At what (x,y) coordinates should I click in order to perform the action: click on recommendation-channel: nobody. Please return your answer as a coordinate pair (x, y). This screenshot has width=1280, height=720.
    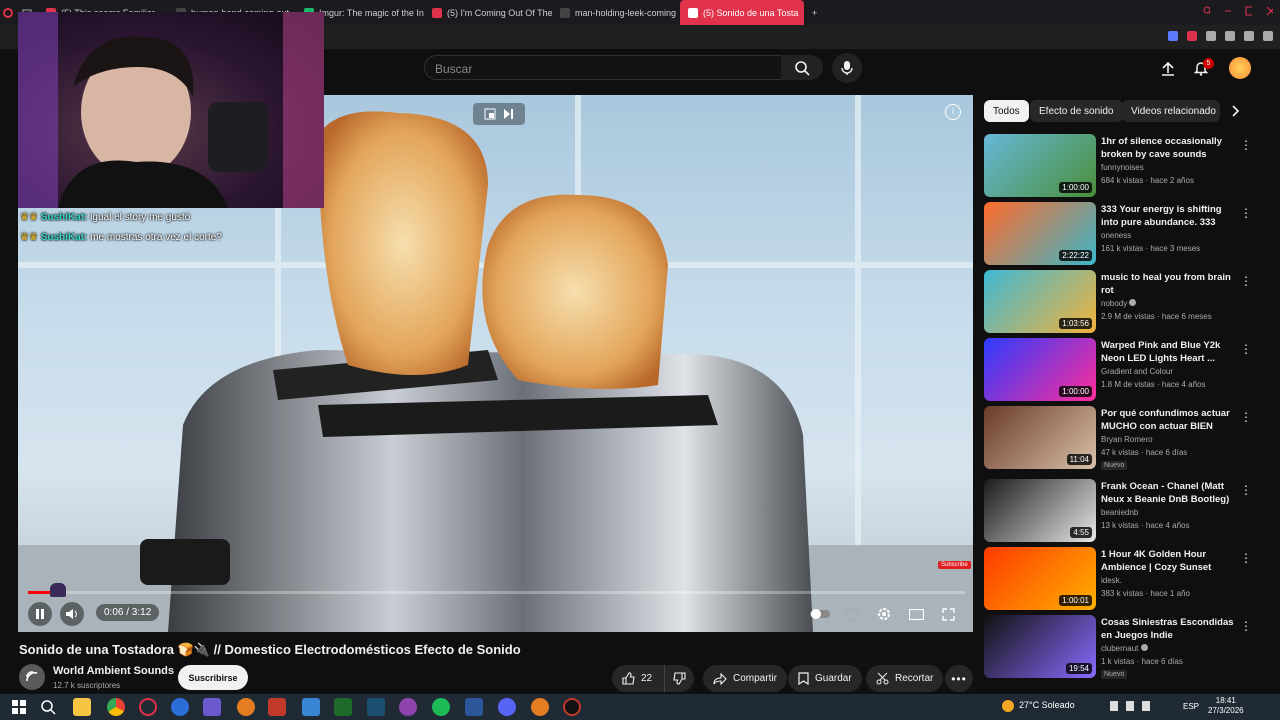
    Looking at the image, I should click on (1119, 303).